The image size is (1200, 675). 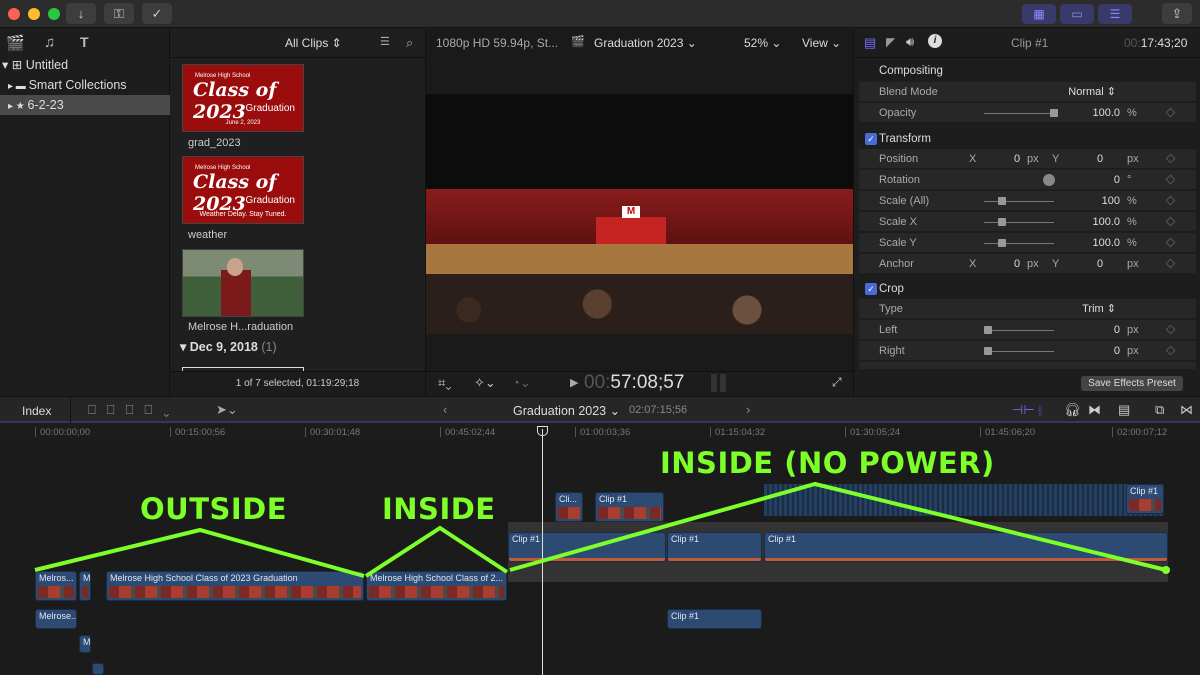 What do you see at coordinates (199, 552) in the screenshot?
I see `outside-annotation-line` at bounding box center [199, 552].